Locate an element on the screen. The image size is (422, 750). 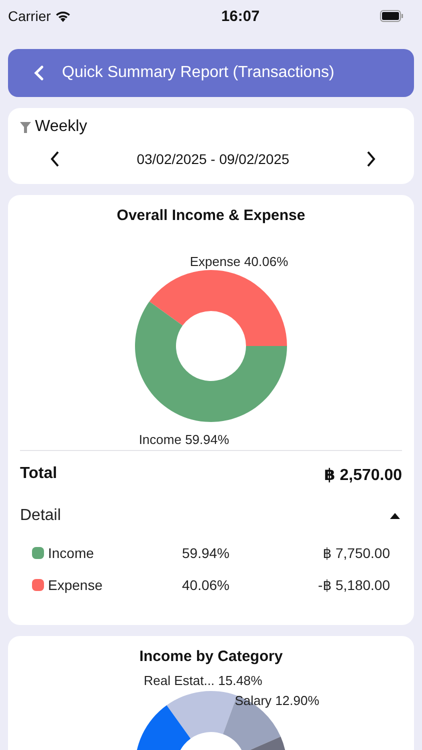
slice-label: Real Estat... 15.48% is located at coordinates (203, 680).